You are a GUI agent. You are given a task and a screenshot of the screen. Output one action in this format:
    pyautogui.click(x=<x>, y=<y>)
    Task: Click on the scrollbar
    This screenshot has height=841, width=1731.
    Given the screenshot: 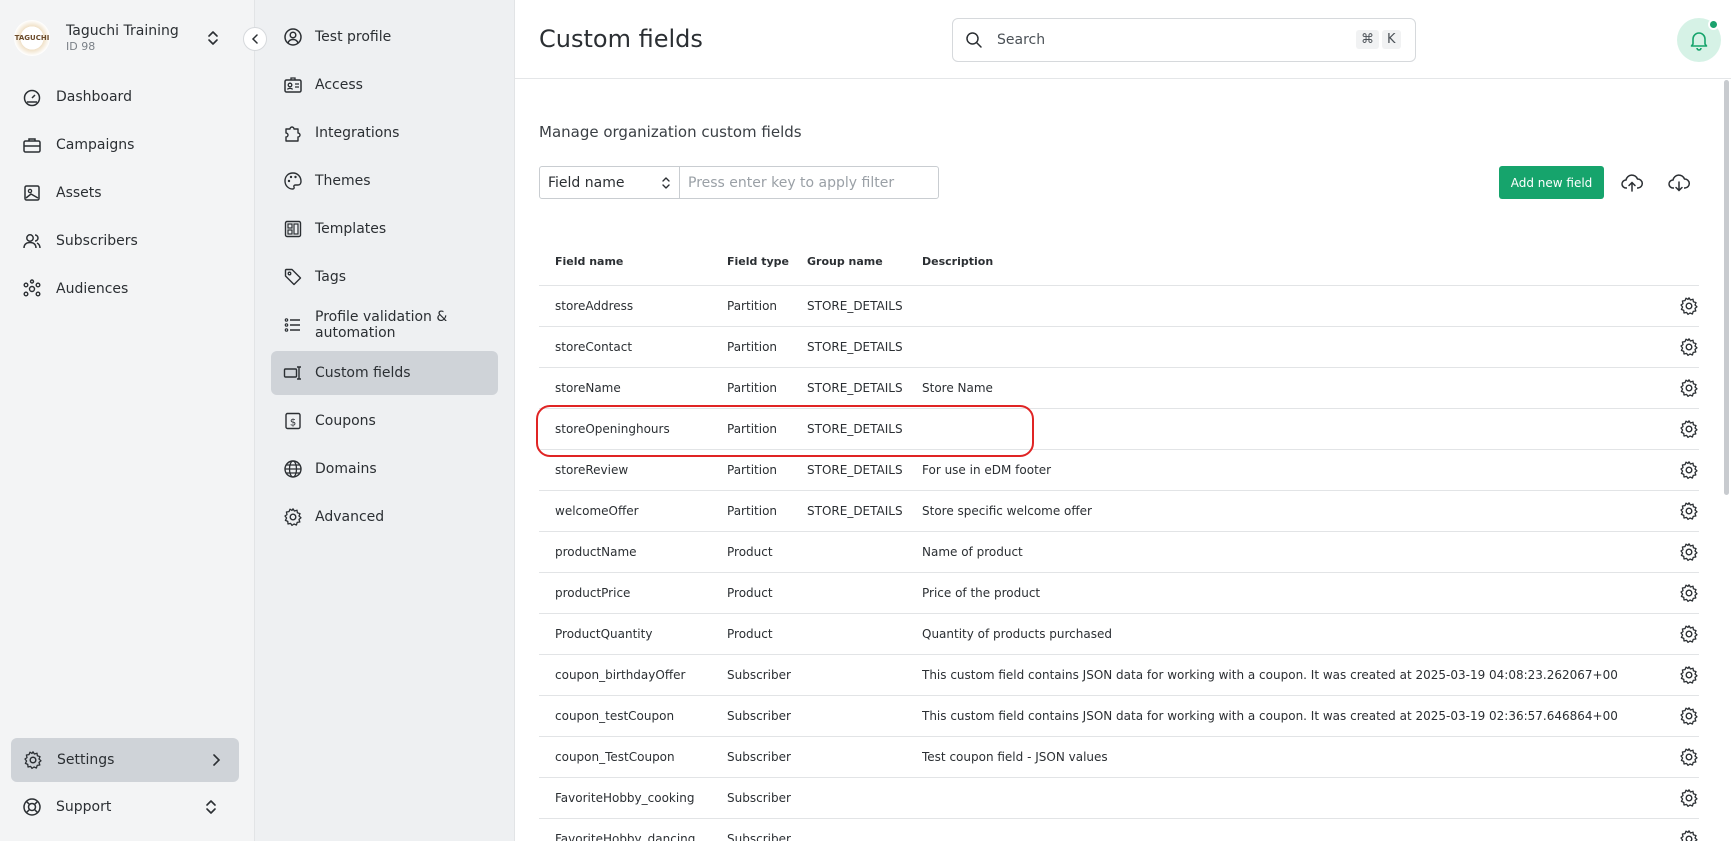 What is the action you would take?
    pyautogui.click(x=1726, y=287)
    